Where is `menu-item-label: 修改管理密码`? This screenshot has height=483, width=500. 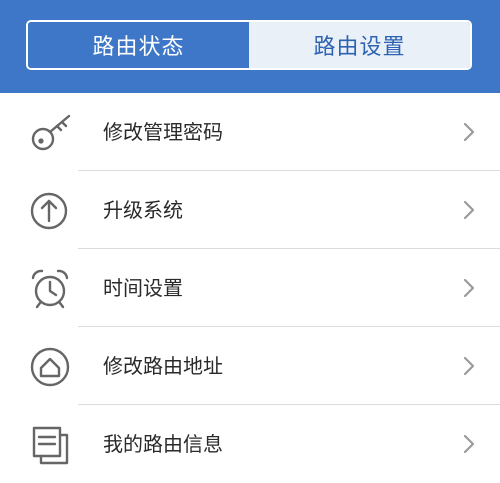 menu-item-label: 修改管理密码 is located at coordinates (163, 132).